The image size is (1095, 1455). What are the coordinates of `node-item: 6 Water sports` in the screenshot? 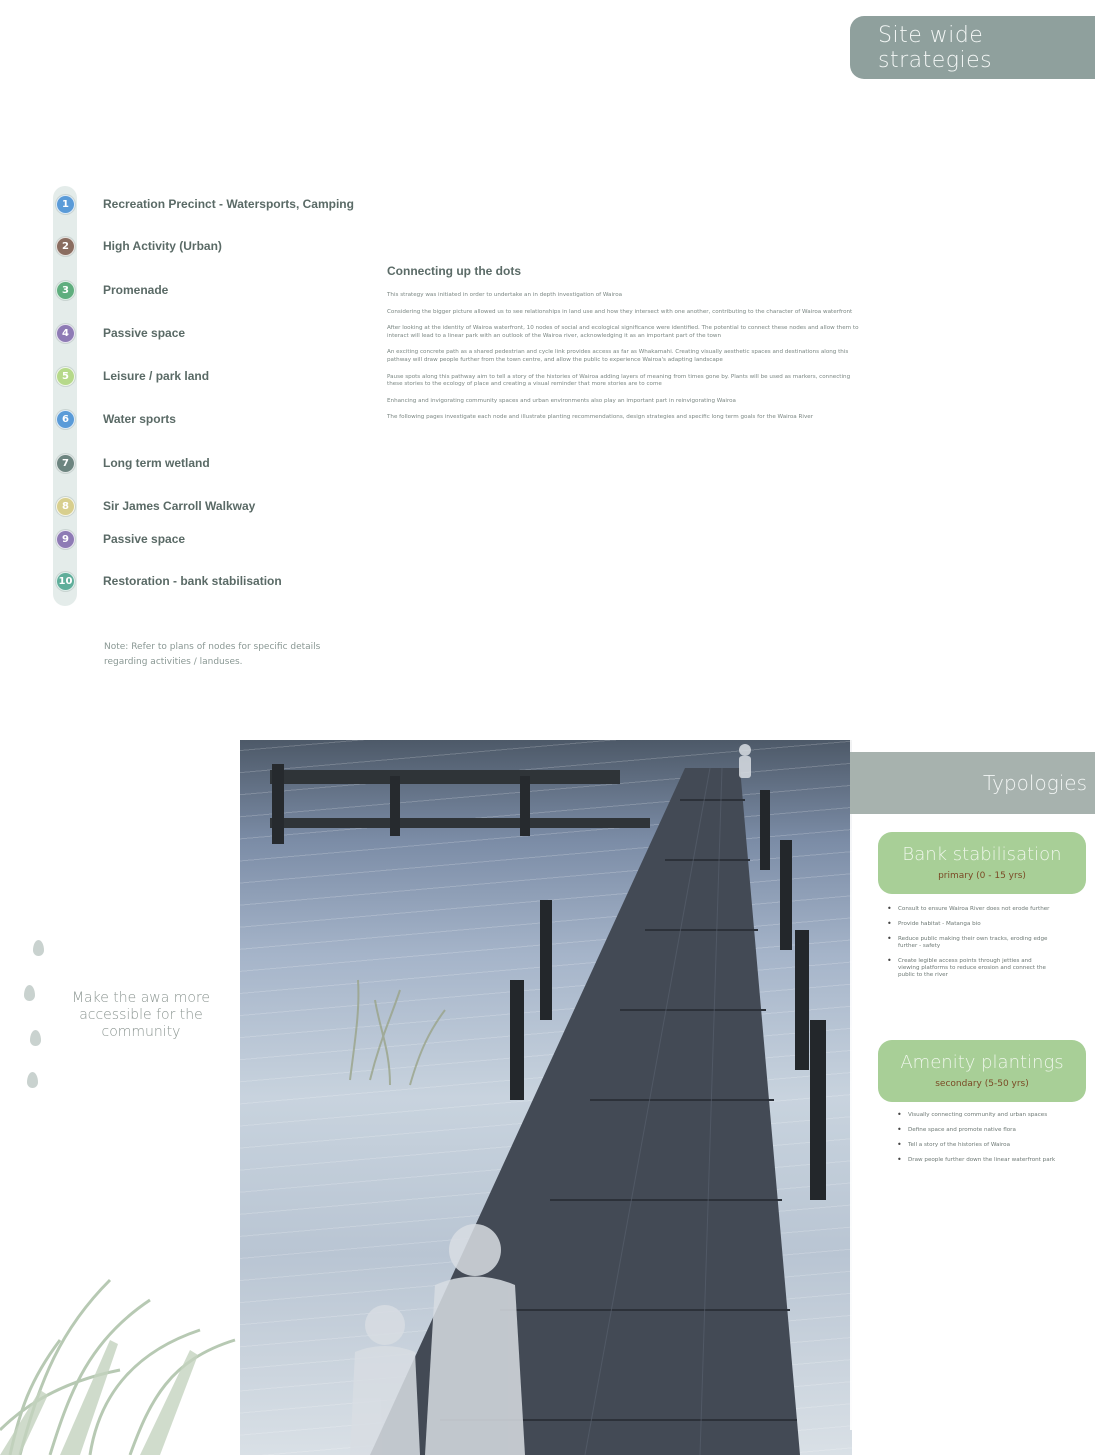 It's located at (116, 419).